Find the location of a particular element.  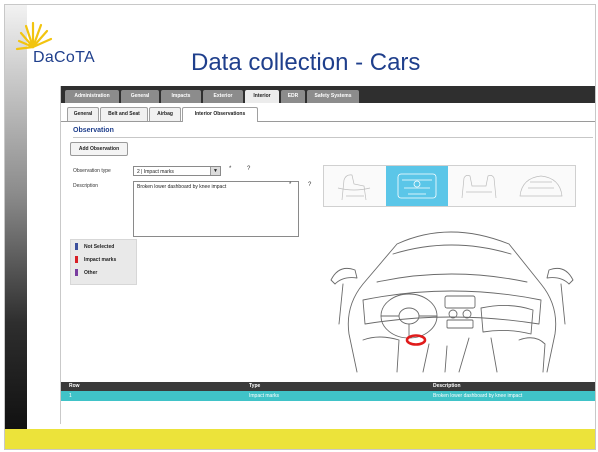

section-title: Observation is located at coordinates (93, 130).